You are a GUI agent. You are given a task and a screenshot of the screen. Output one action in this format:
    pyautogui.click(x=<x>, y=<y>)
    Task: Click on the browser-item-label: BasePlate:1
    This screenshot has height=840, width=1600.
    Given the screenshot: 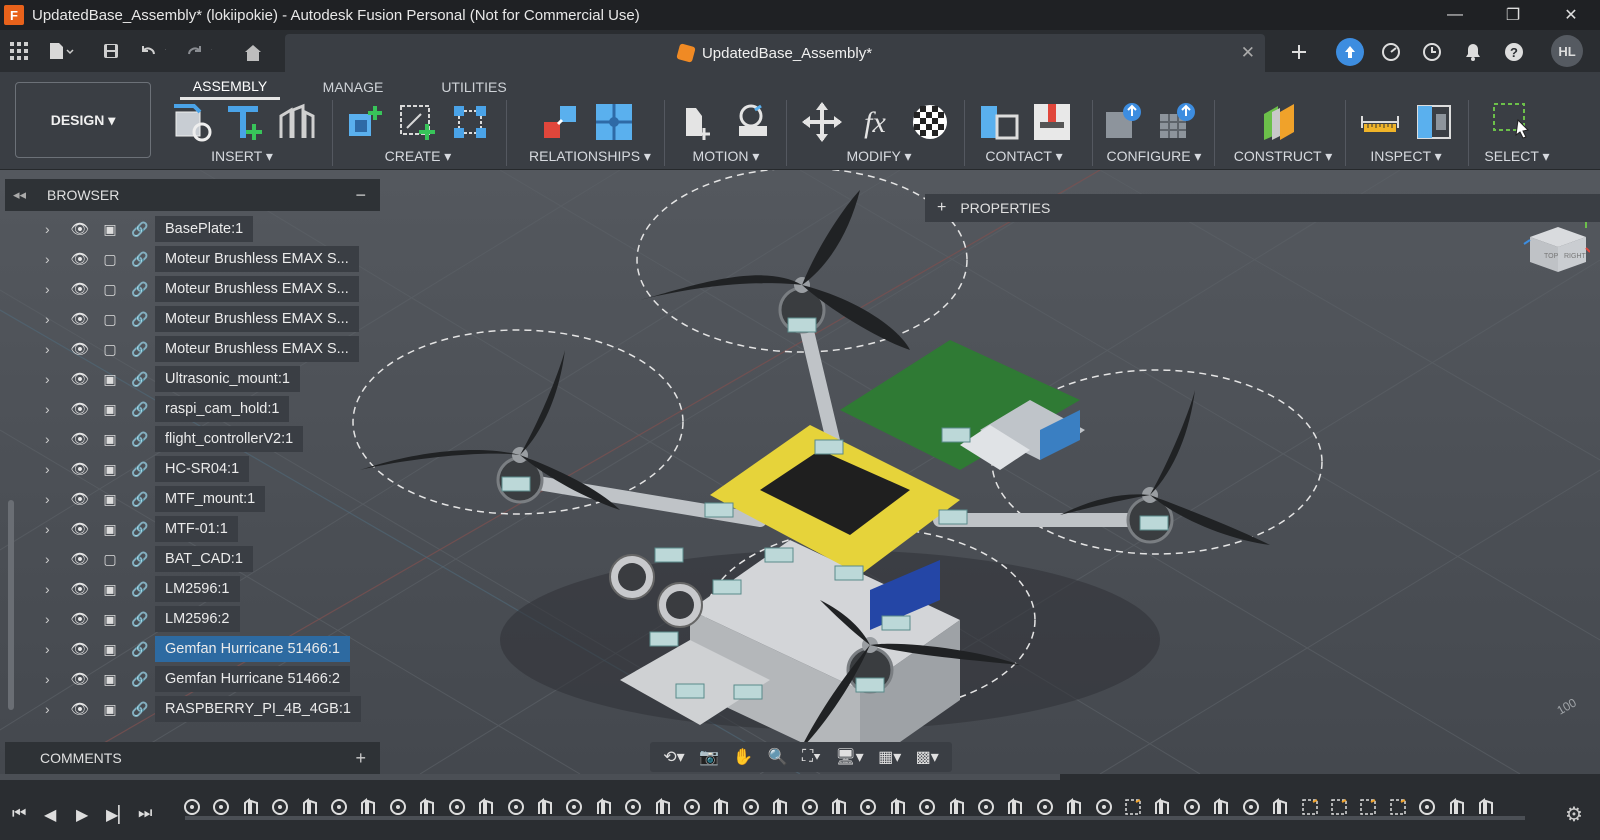 What is the action you would take?
    pyautogui.click(x=204, y=229)
    